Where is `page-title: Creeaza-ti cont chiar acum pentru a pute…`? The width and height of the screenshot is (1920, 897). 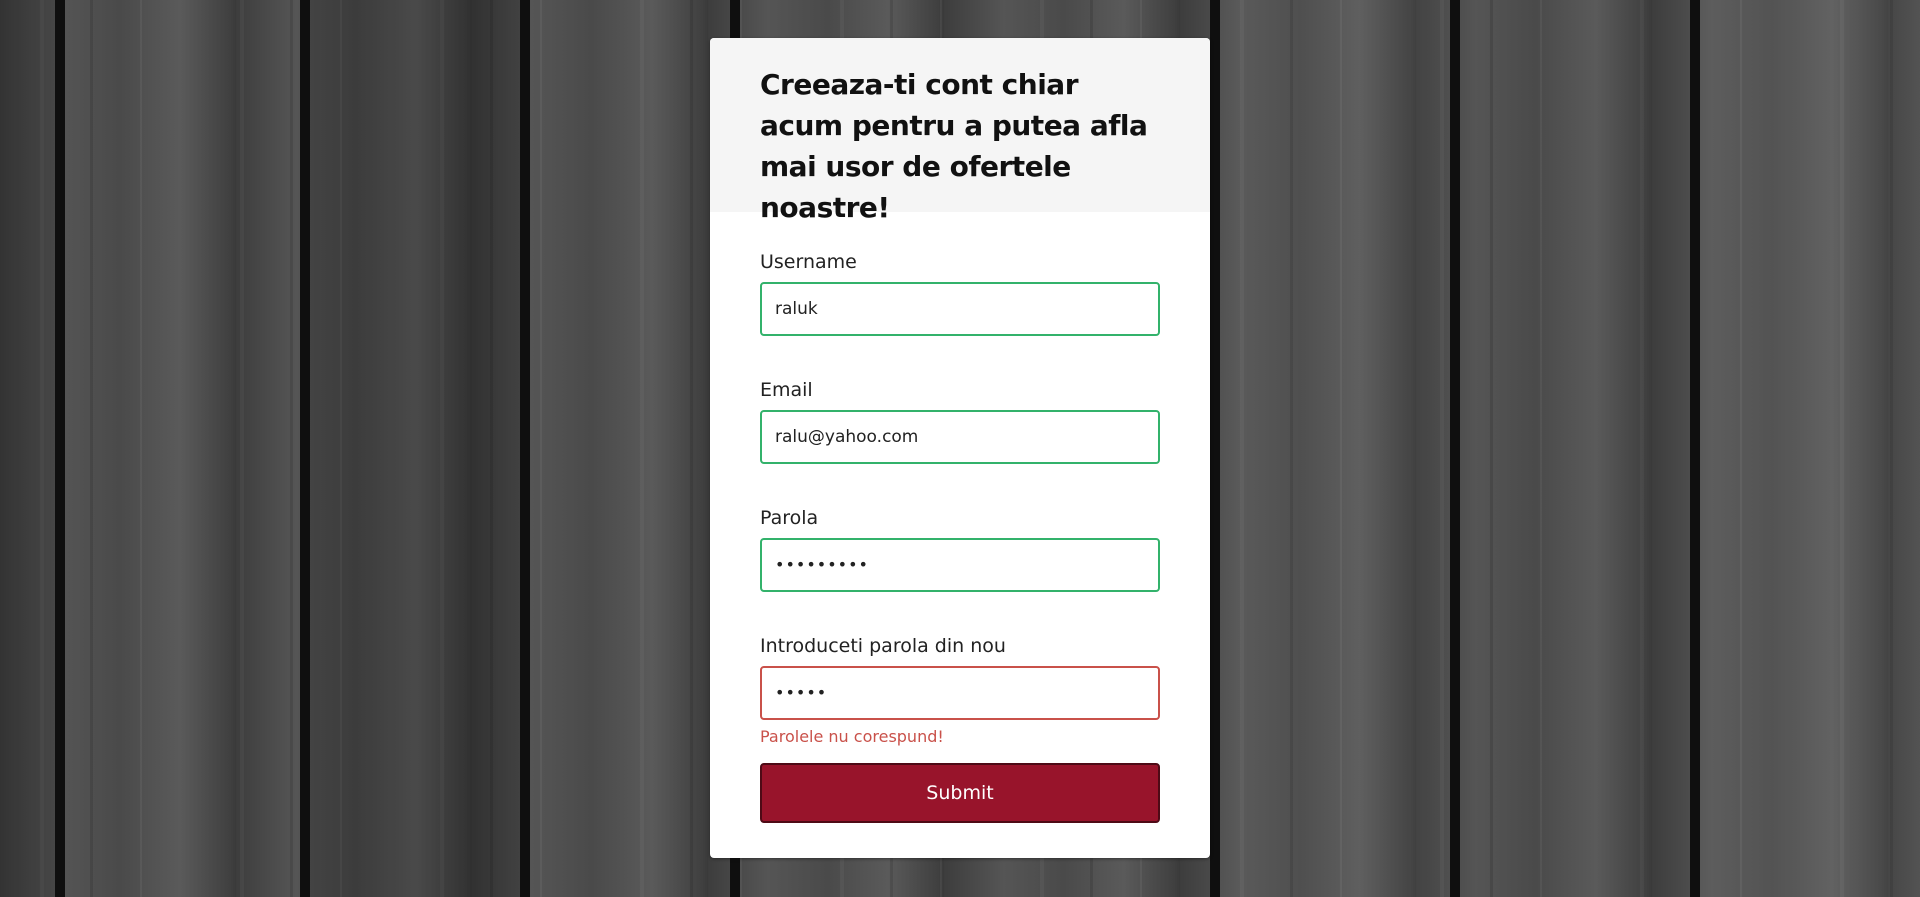 page-title: Creeaza-ti cont chiar acum pentru a pute… is located at coordinates (954, 146).